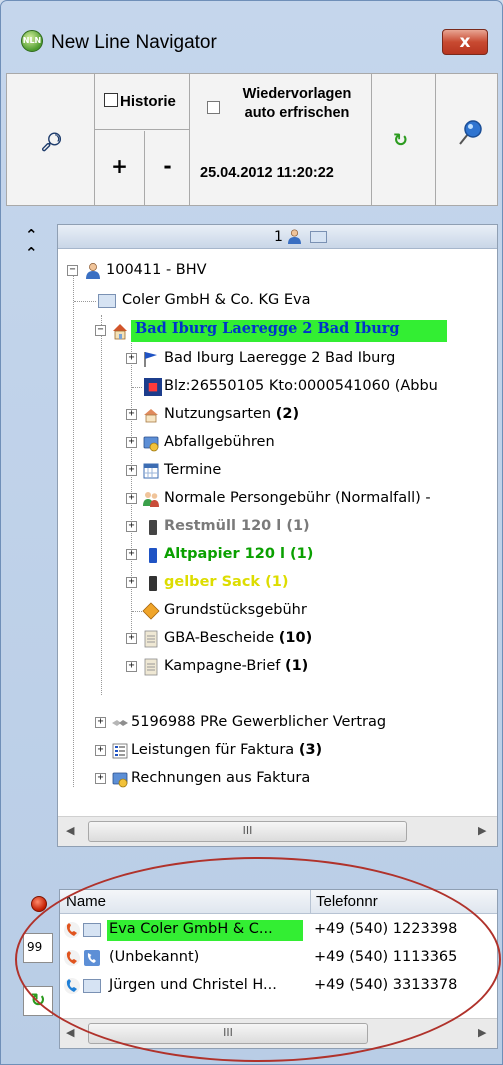 This screenshot has width=503, height=1065. Describe the element at coordinates (193, 470) in the screenshot. I see `tree-item-label: Termine` at that location.